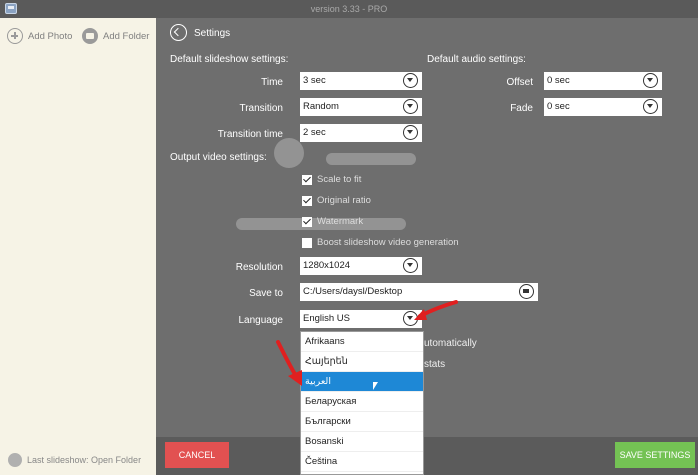  I want to click on original-ratio-checkbox: Original ratio, so click(336, 200).